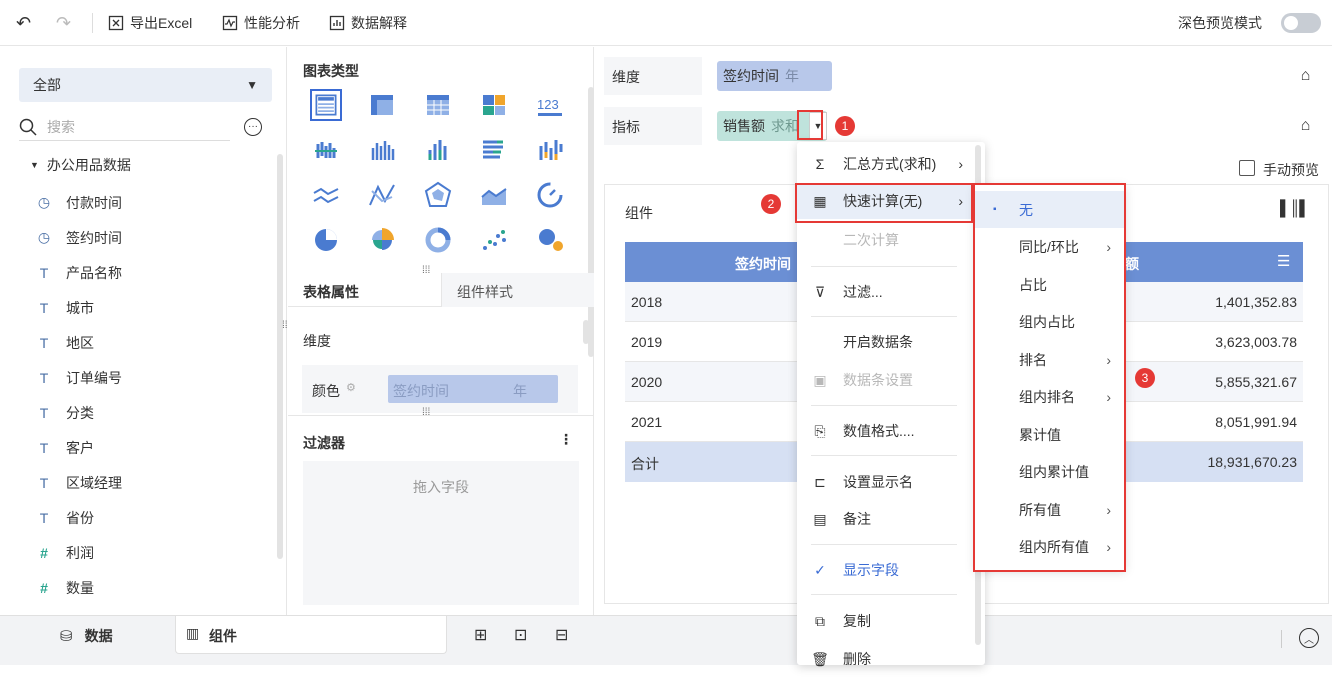 The height and width of the screenshot is (677, 1332). Describe the element at coordinates (65, 552) in the screenshot. I see `field-item: # 利润` at that location.